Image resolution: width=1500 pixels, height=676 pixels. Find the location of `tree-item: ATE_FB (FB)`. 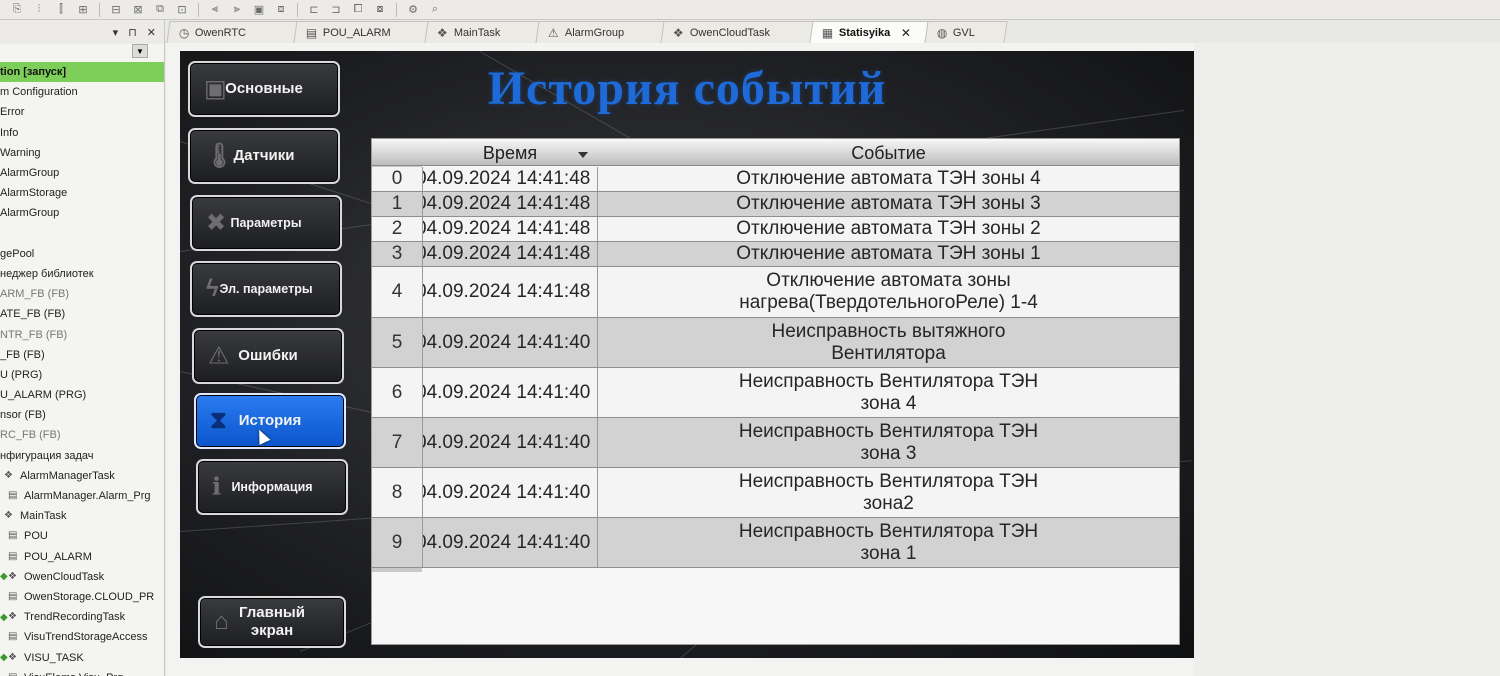

tree-item: ATE_FB (FB) is located at coordinates (82, 314).